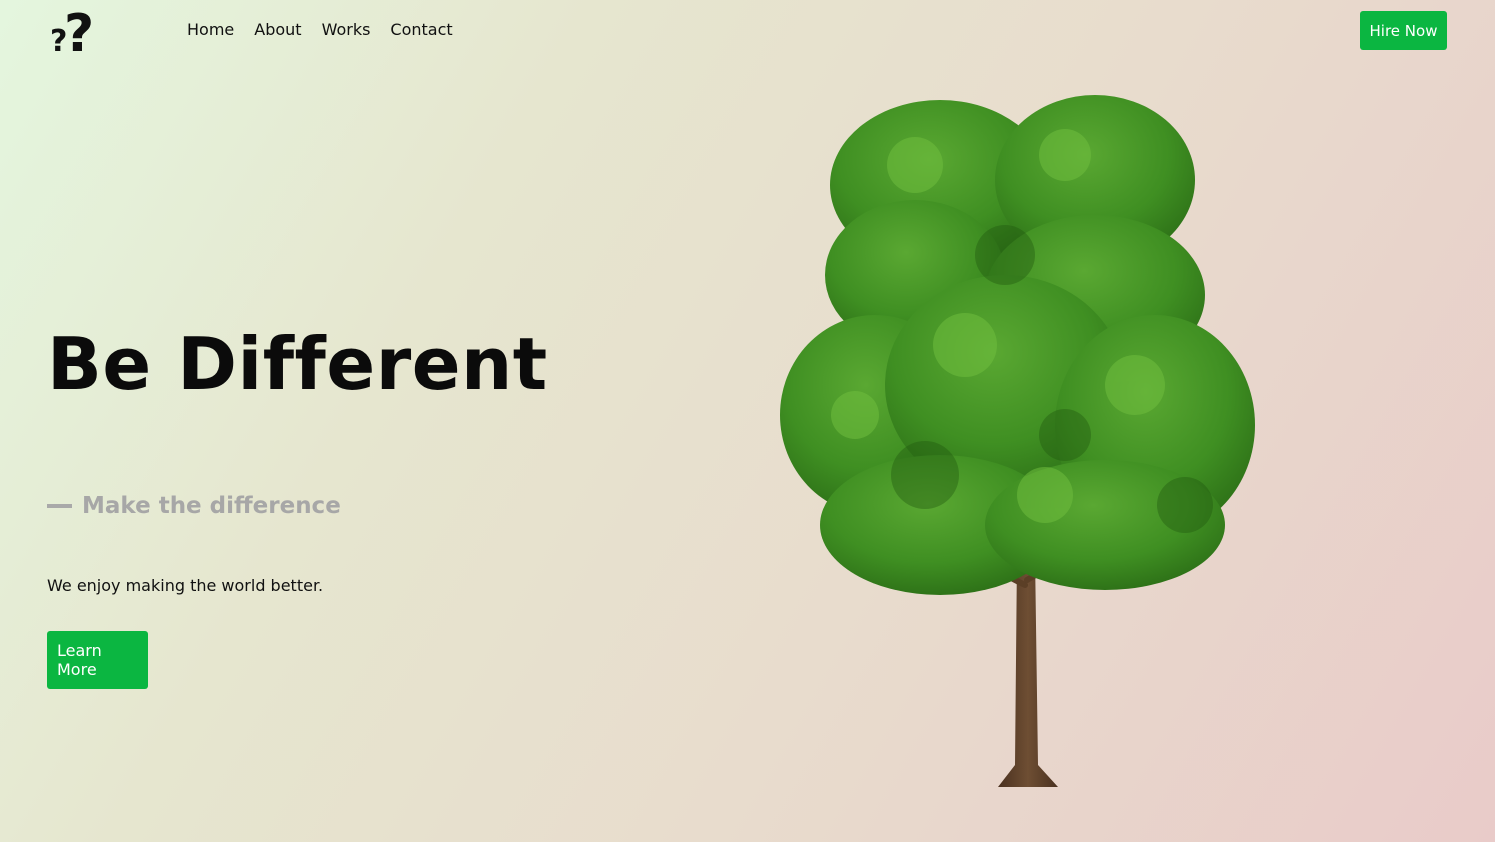  I want to click on hero-title: Be Different, so click(297, 364).